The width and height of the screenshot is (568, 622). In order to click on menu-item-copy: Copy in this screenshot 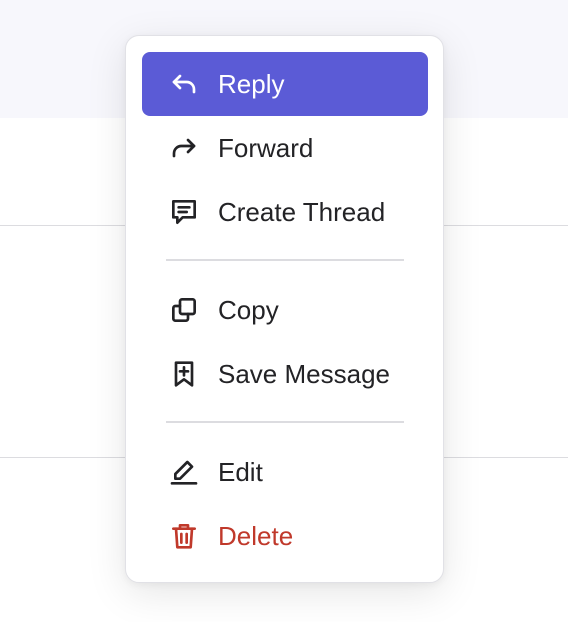, I will do `click(285, 310)`.